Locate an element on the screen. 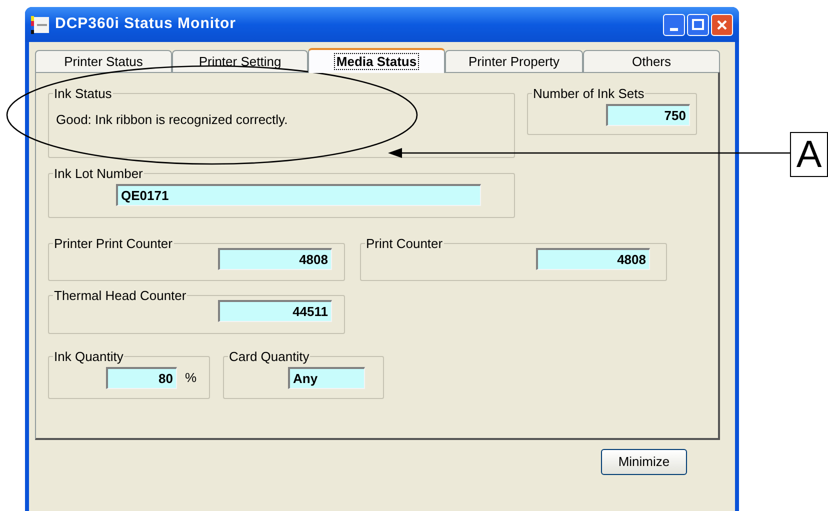  tab: Others is located at coordinates (651, 61).